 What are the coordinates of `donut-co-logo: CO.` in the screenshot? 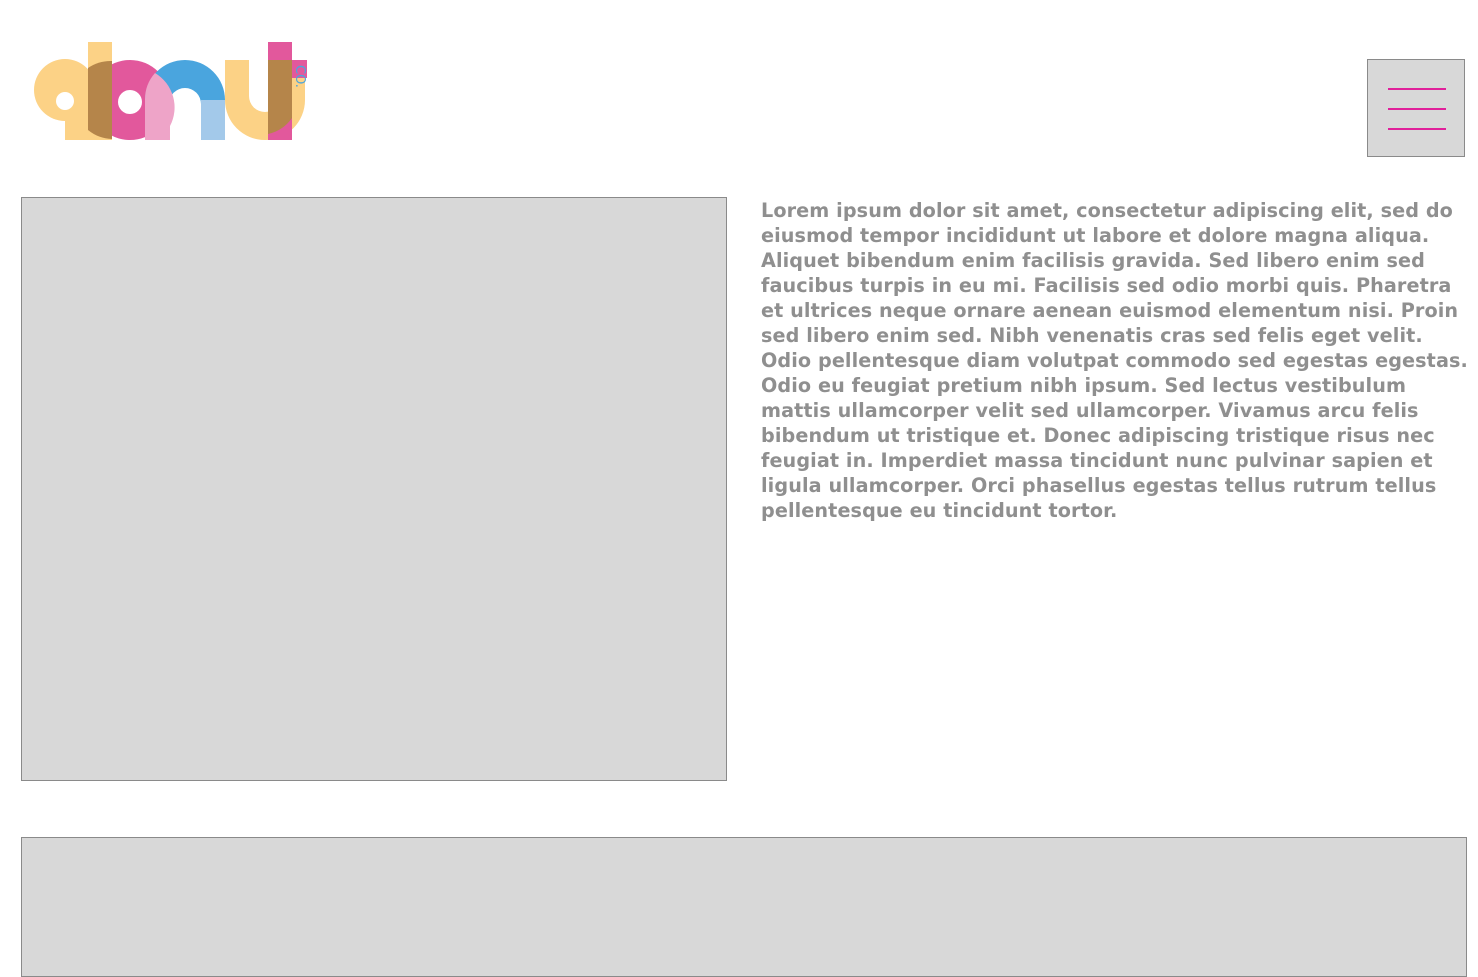 It's located at (180, 92).